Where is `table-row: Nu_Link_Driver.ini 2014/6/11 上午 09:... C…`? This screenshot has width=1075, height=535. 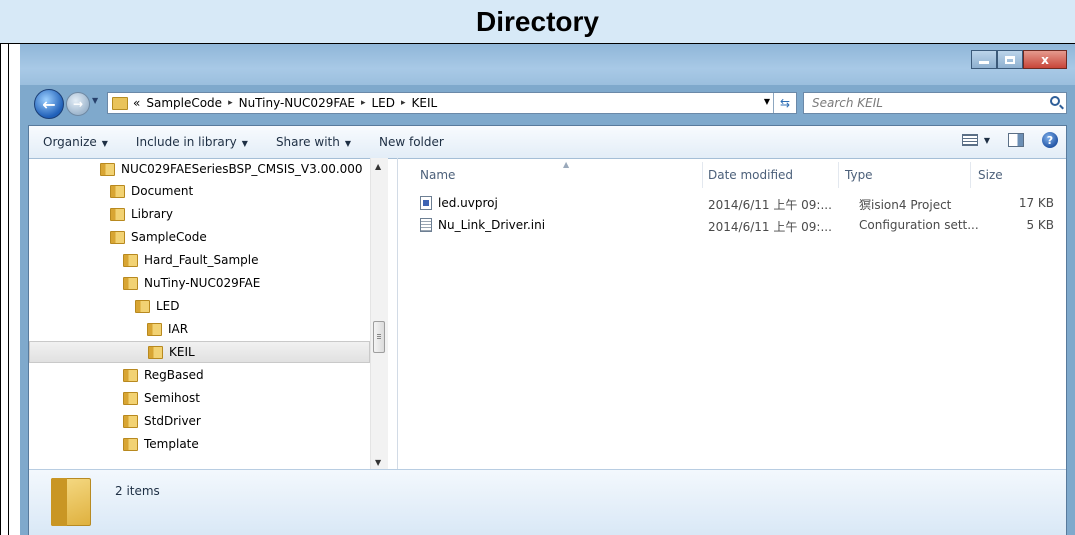 table-row: Nu_Link_Driver.ini 2014/6/11 上午 09:... C… is located at coordinates (732, 225).